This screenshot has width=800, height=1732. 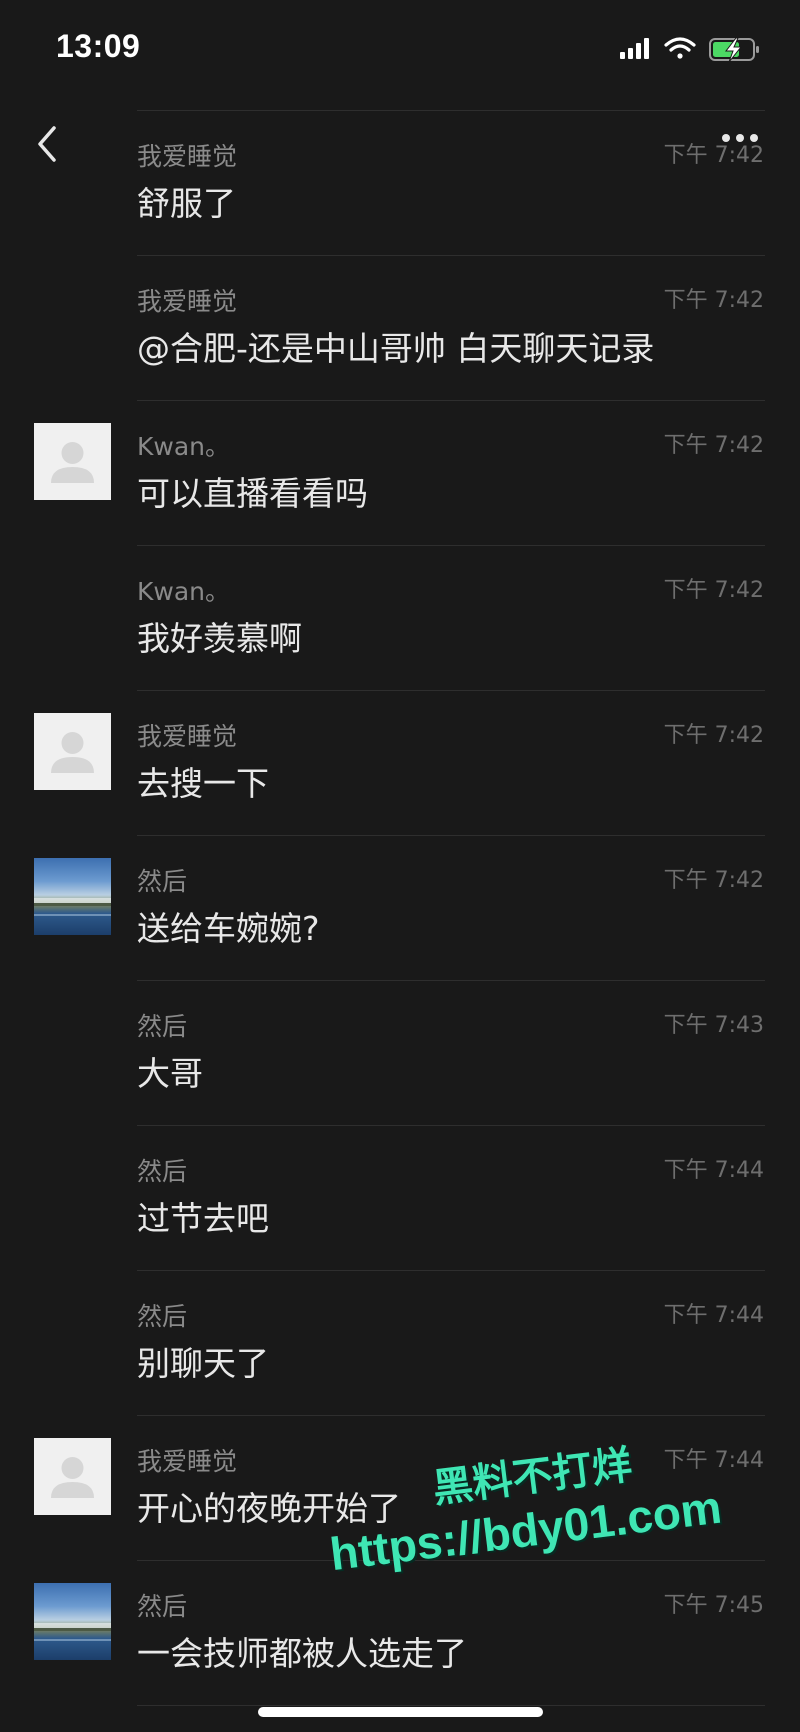 What do you see at coordinates (228, 928) in the screenshot?
I see `message-text: 送给车婉婉?` at bounding box center [228, 928].